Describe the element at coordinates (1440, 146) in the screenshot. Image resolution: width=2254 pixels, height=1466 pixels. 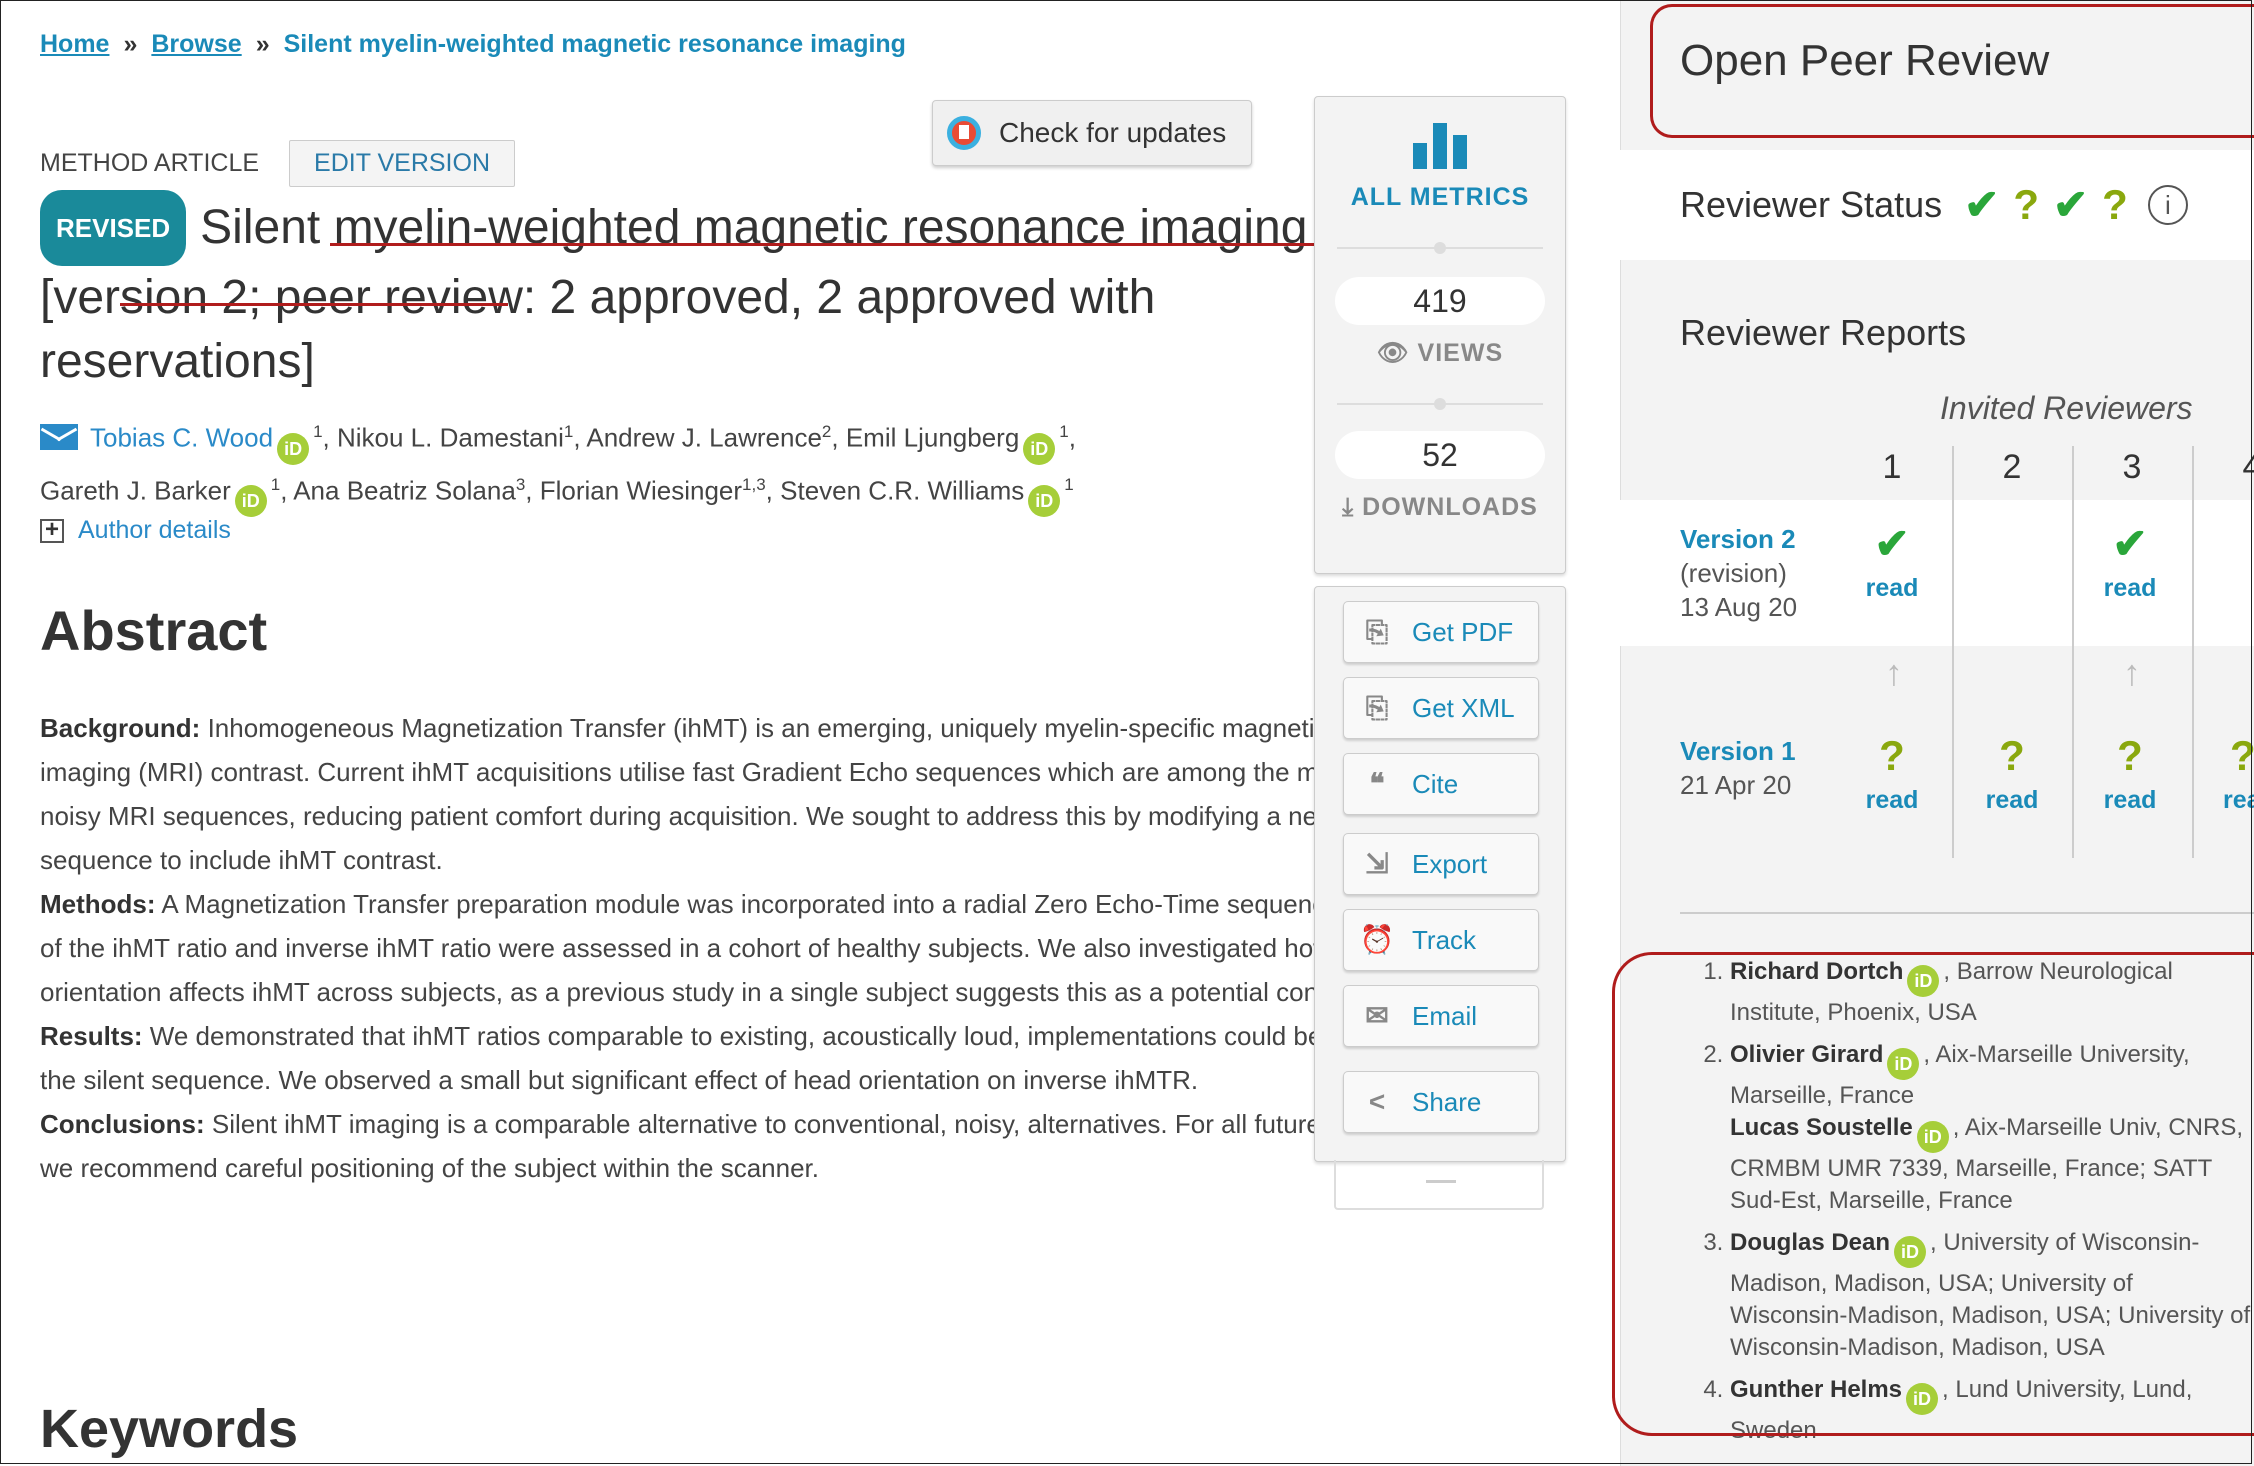
I see `bar-chart-icon` at that location.